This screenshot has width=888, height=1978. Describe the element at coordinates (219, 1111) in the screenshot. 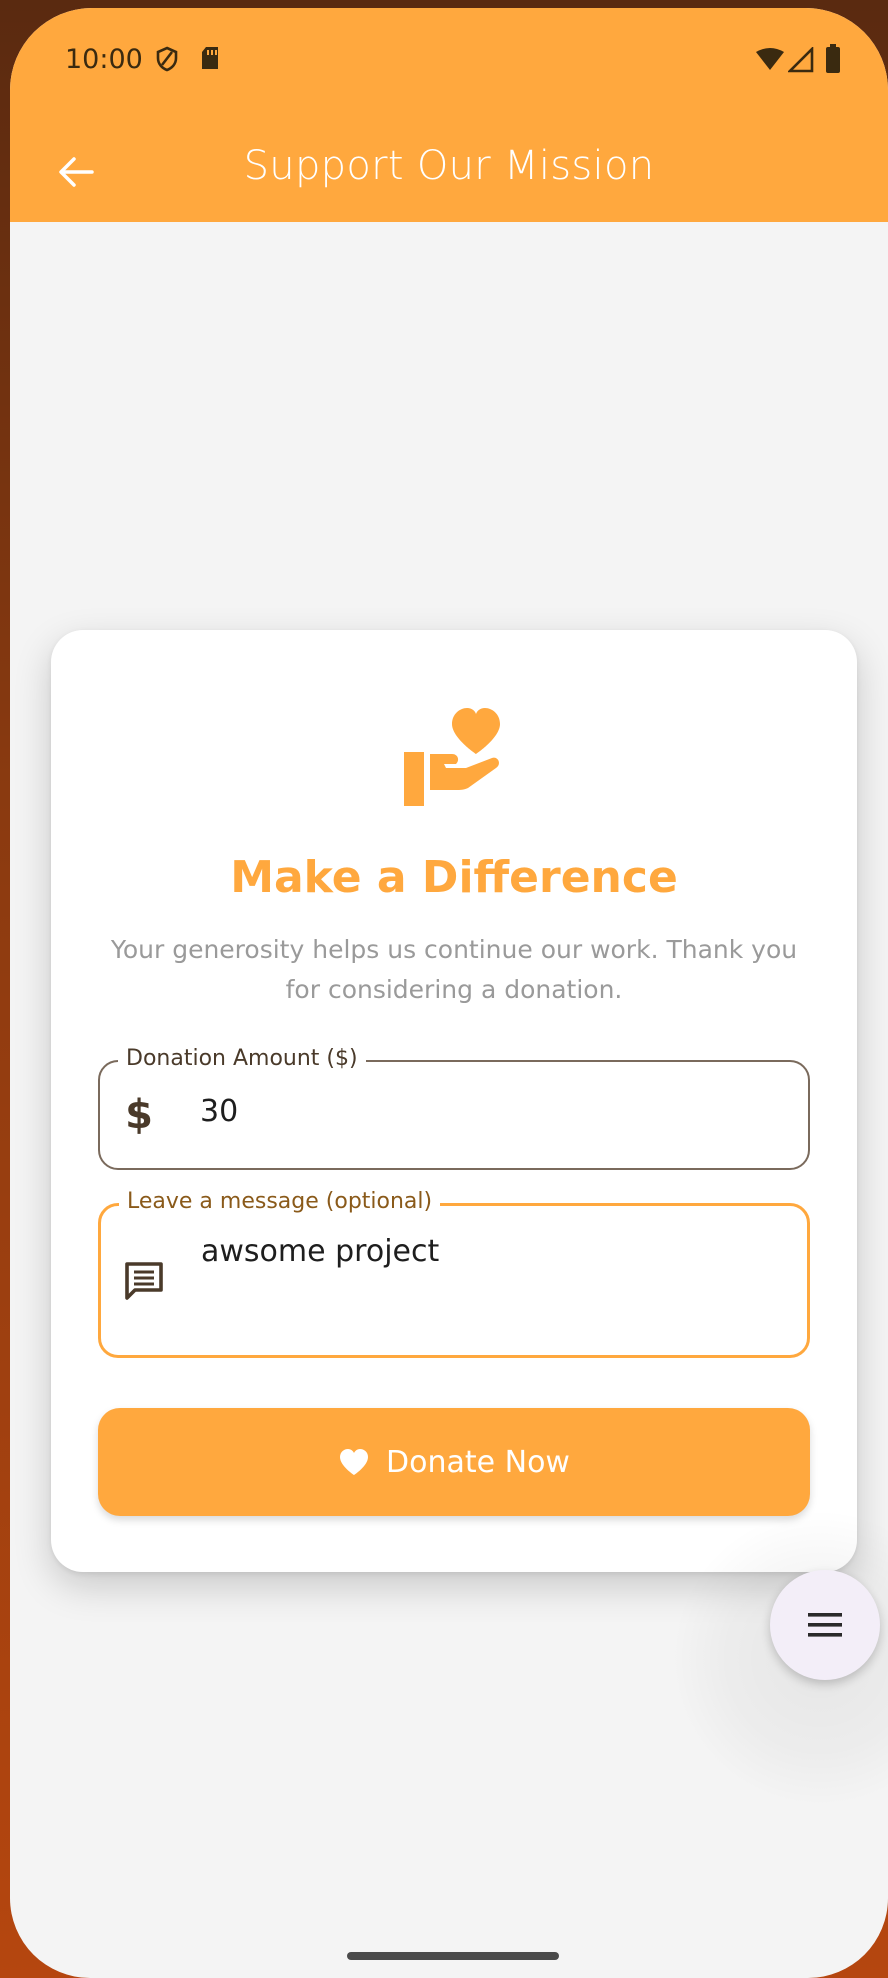

I see `donation-amount-input: 30` at that location.